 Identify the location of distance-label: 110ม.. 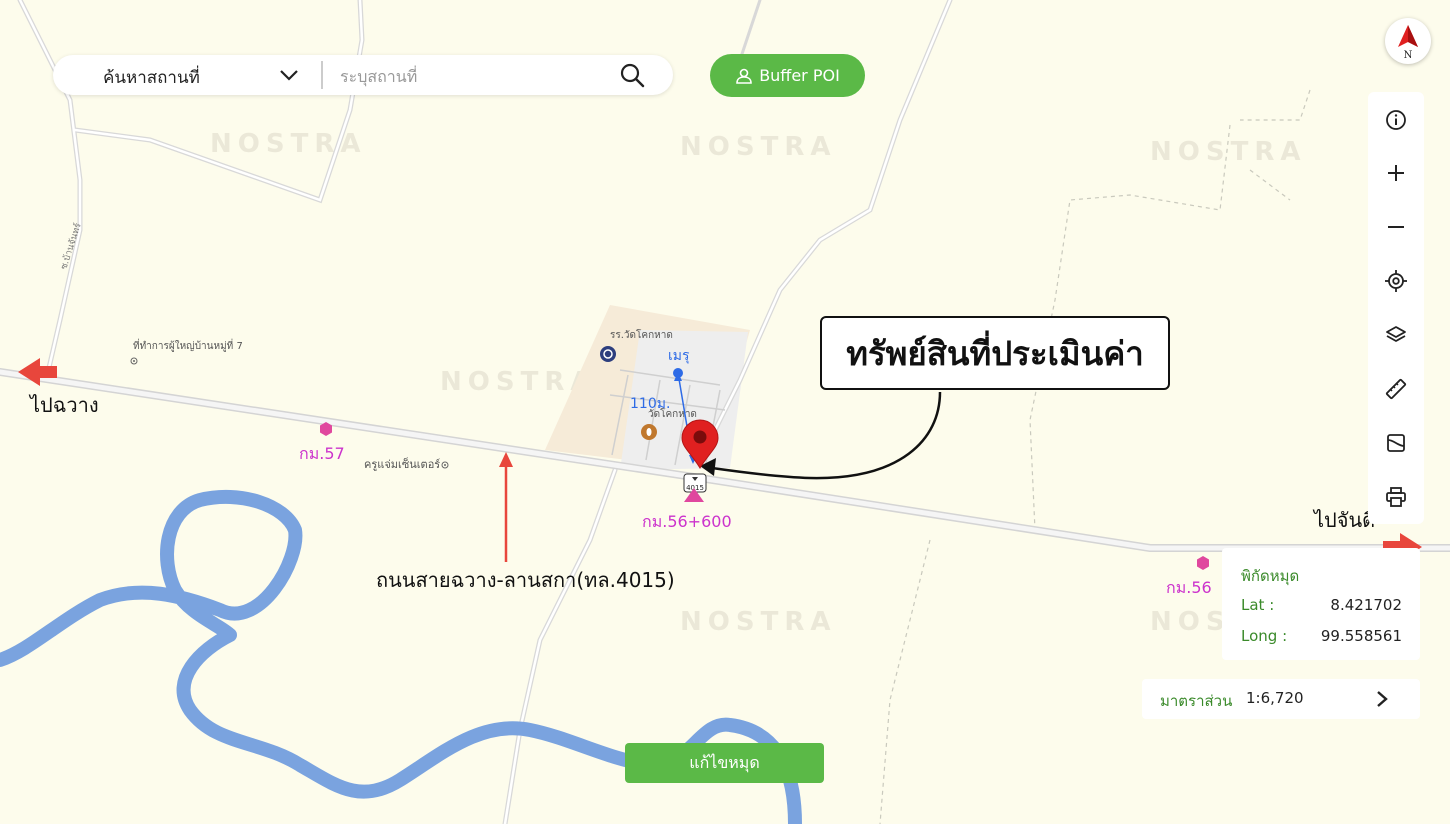
(650, 404).